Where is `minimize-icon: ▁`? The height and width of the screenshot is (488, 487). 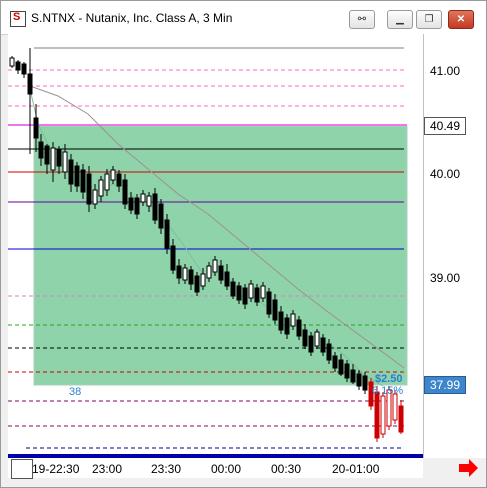 minimize-icon: ▁ is located at coordinates (400, 19).